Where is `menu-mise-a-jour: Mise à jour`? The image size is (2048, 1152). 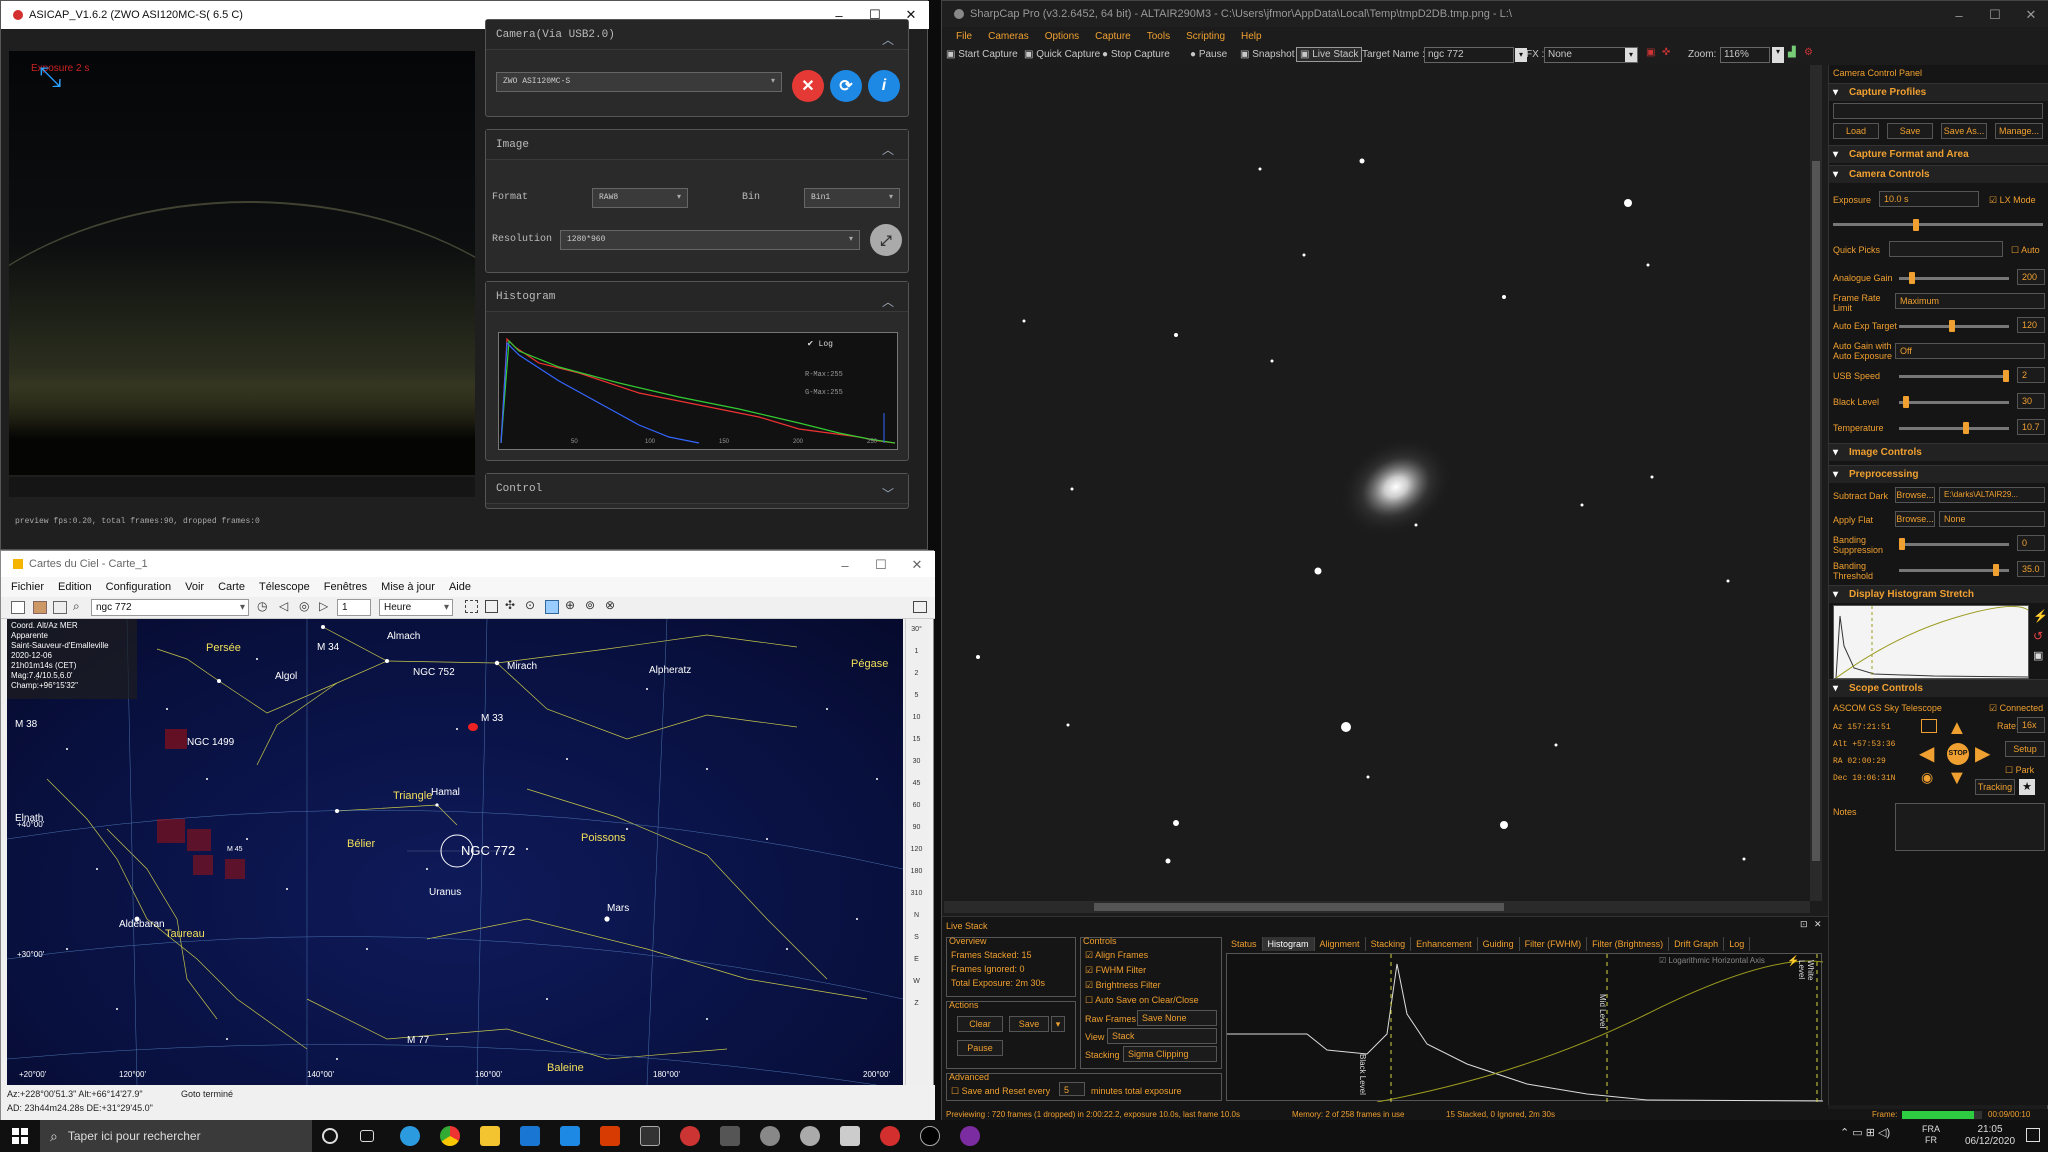 menu-mise-a-jour: Mise à jour is located at coordinates (408, 587).